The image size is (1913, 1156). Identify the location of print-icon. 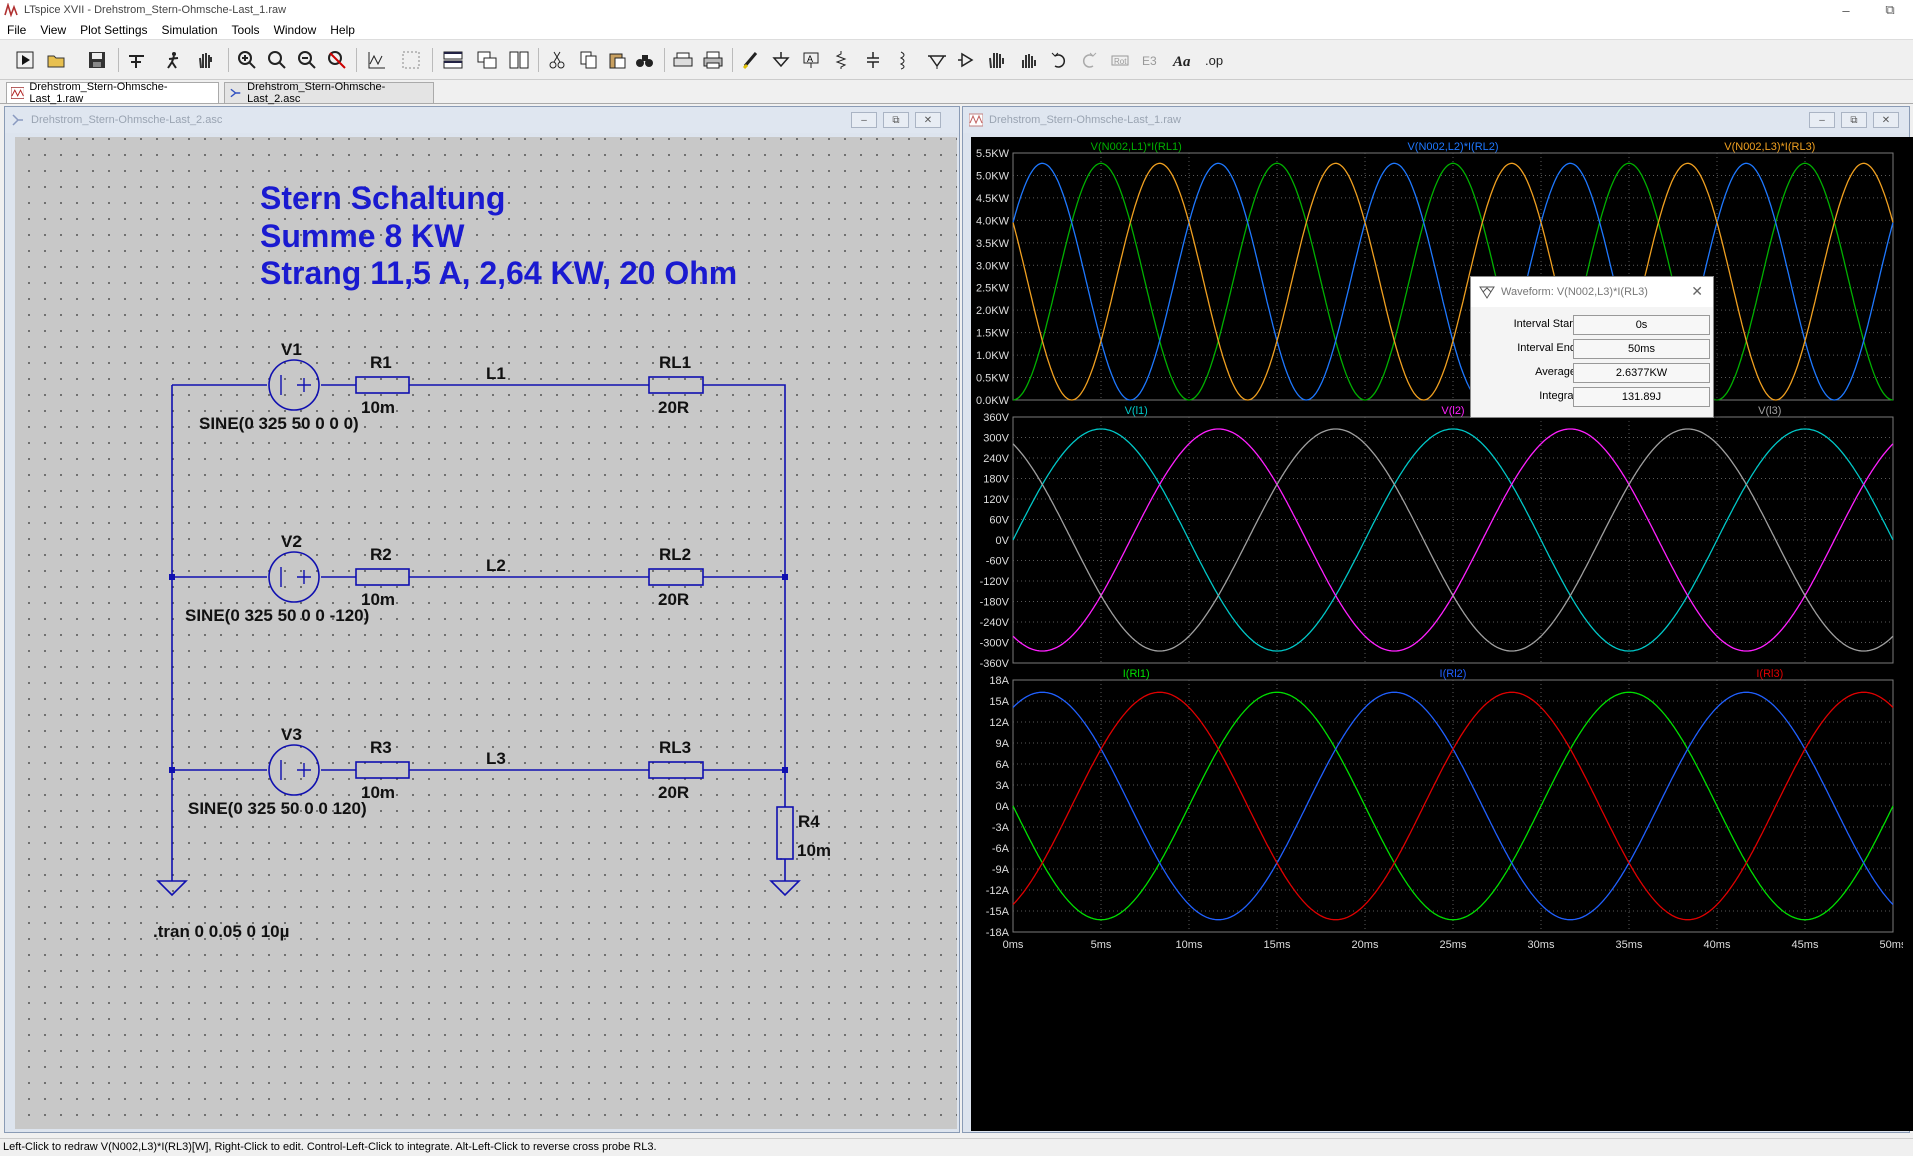
(713, 60).